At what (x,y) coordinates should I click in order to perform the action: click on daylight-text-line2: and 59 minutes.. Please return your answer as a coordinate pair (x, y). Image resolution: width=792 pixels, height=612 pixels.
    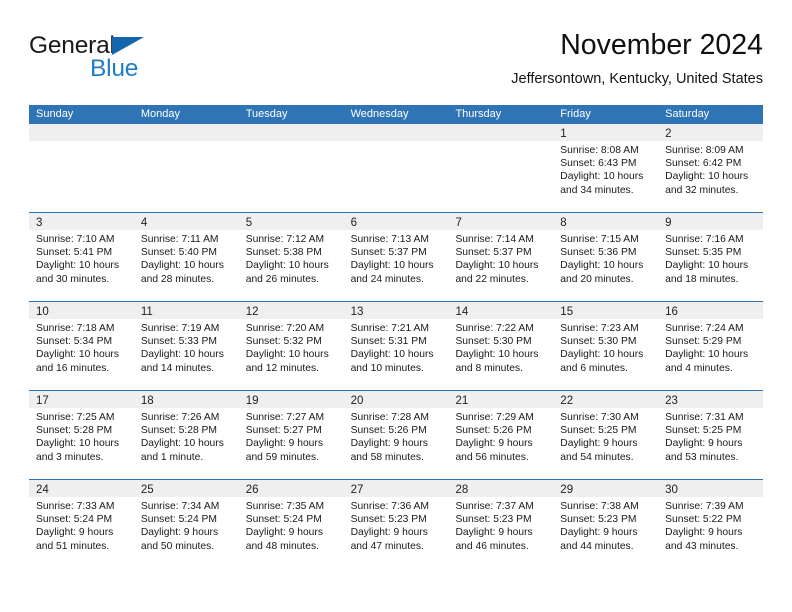
    Looking at the image, I should click on (282, 457).